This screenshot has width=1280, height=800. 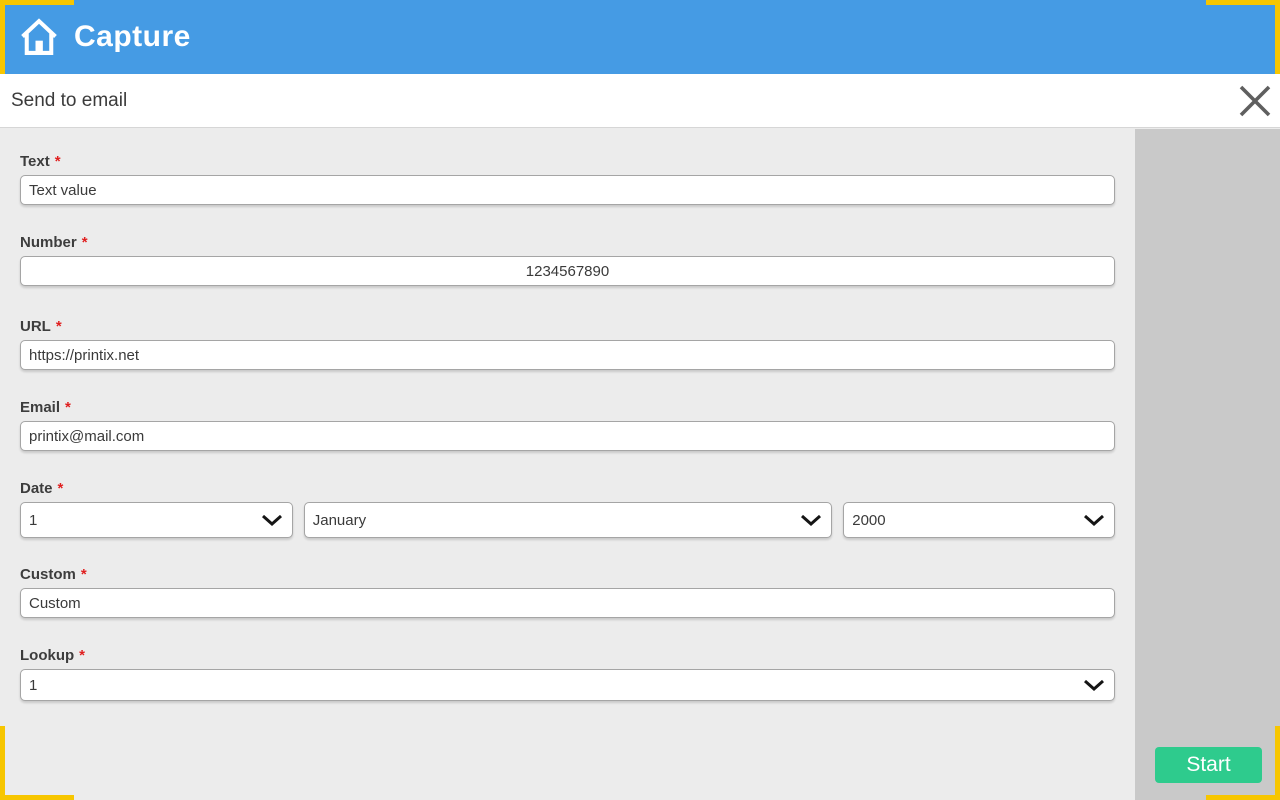 I want to click on date-day-select-wrap: 1, so click(x=156, y=520).